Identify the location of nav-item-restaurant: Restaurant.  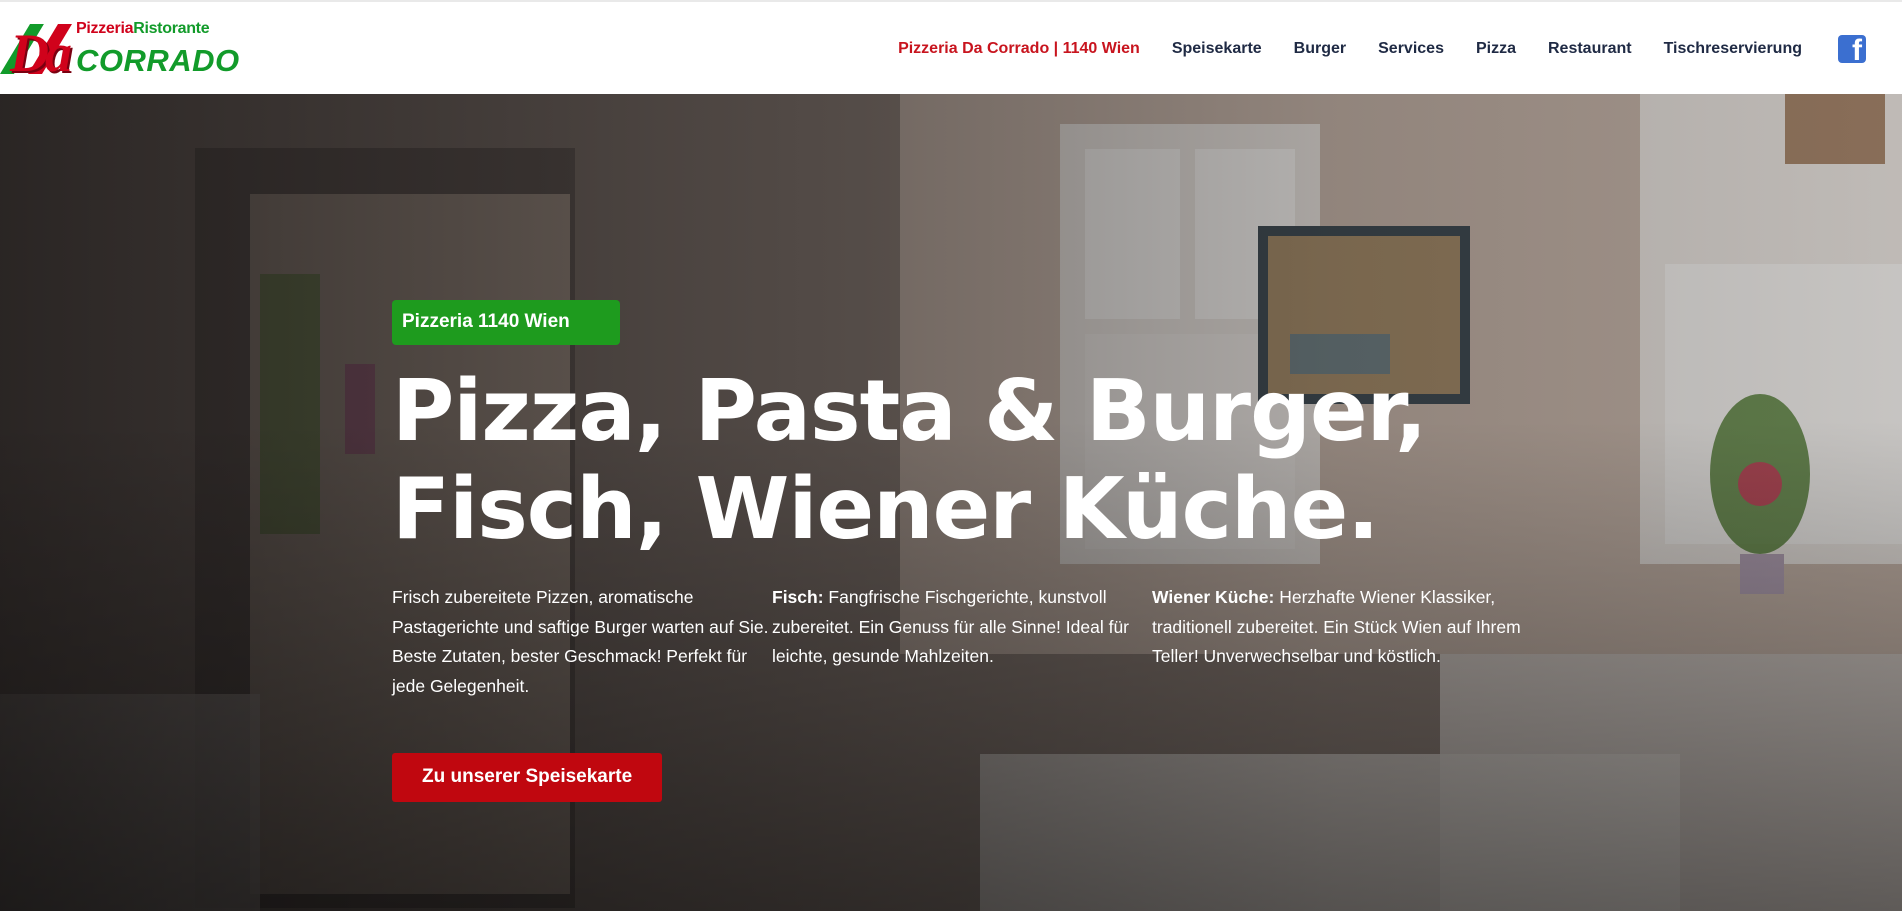
(1590, 49).